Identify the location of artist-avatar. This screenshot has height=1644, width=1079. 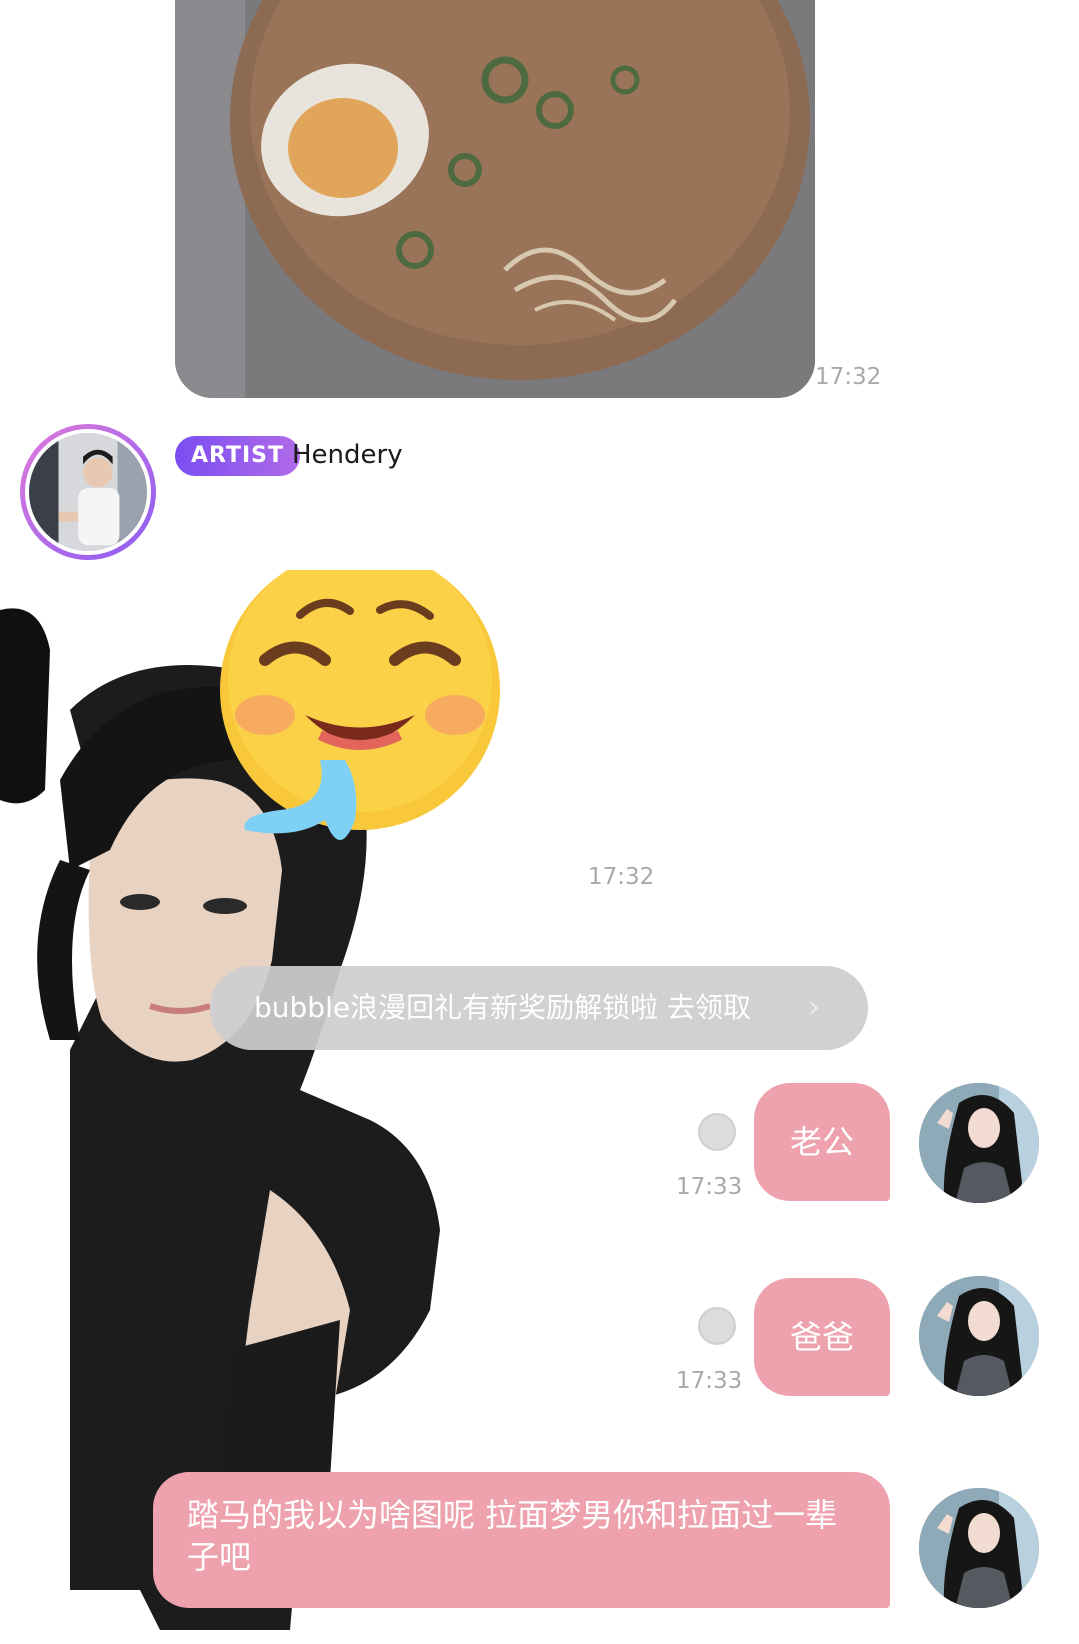
(88, 492).